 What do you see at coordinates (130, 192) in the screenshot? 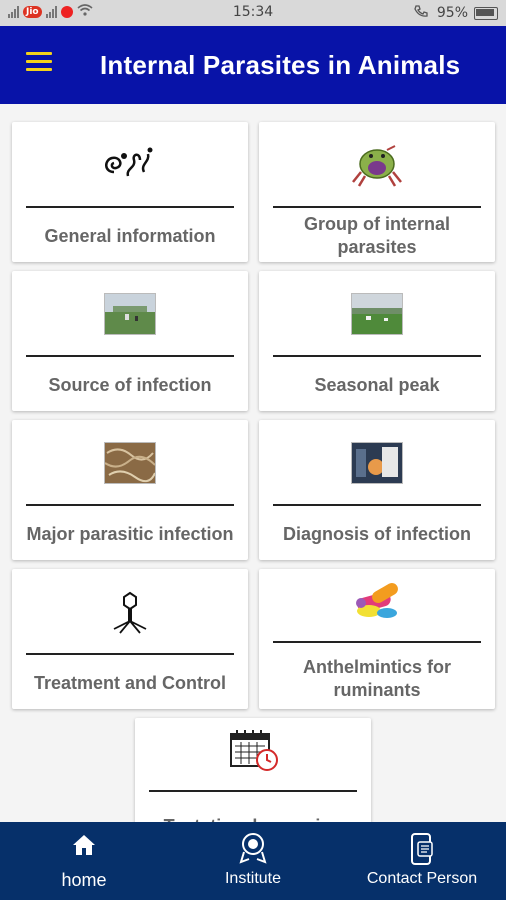
I see `card-general-information: General information` at bounding box center [130, 192].